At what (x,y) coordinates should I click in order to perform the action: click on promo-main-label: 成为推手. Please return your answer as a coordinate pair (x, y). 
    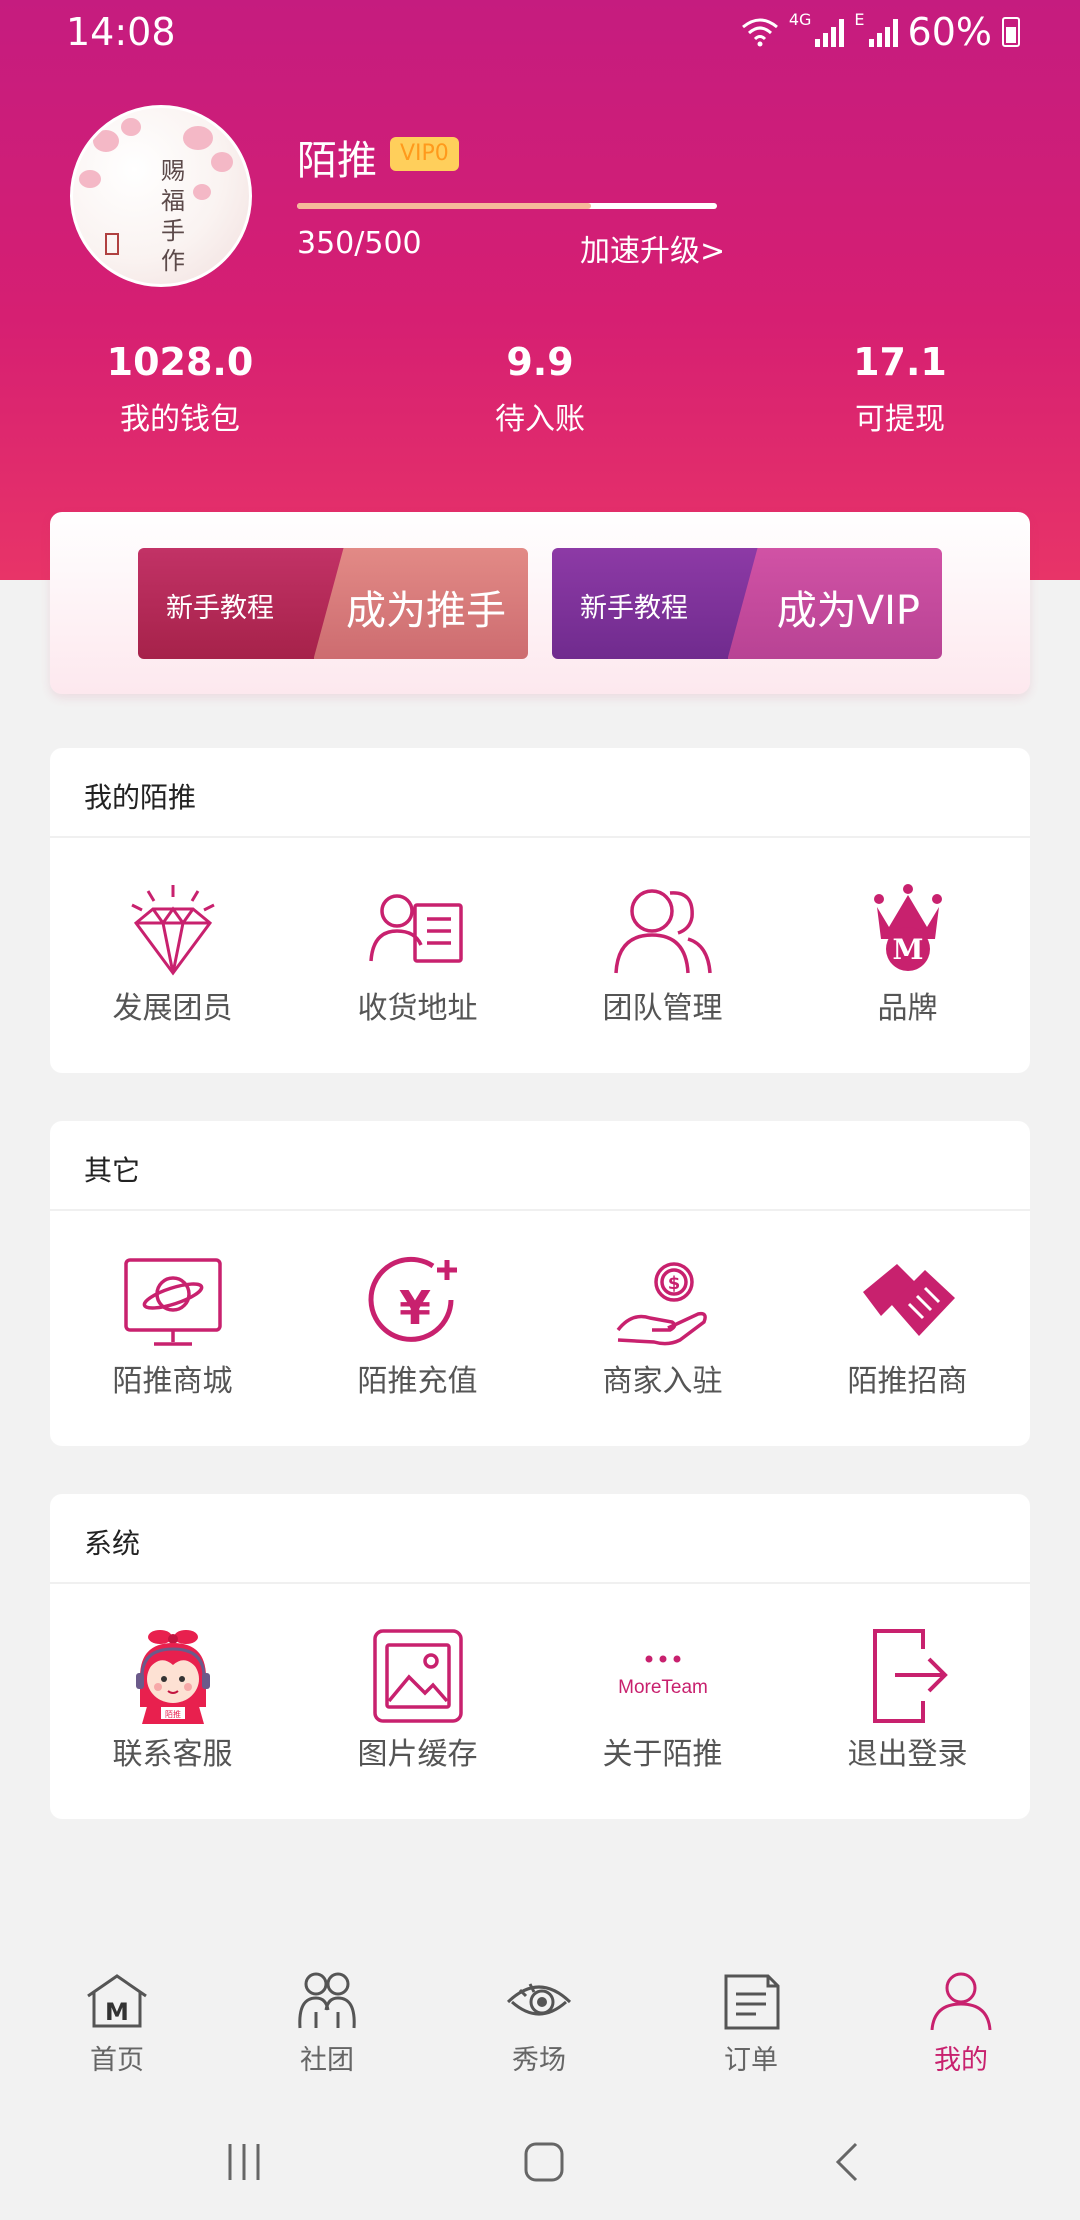
    Looking at the image, I should click on (426, 611).